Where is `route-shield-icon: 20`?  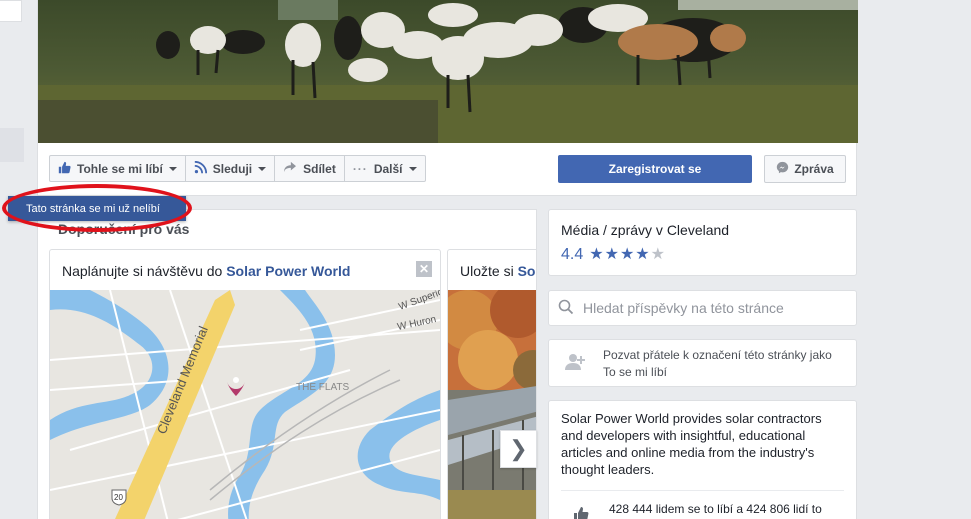
route-shield-icon: 20 is located at coordinates (119, 497).